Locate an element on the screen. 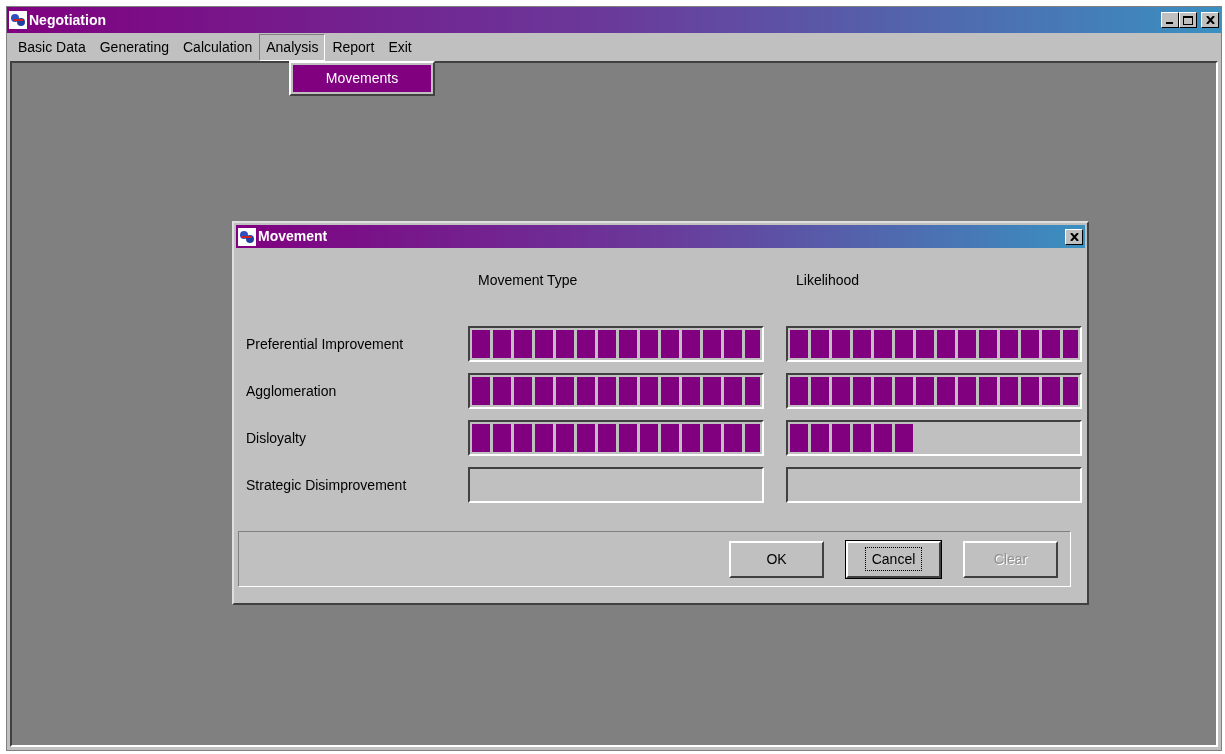 This screenshot has width=1225, height=754. menu-item: Basic Data is located at coordinates (52, 47).